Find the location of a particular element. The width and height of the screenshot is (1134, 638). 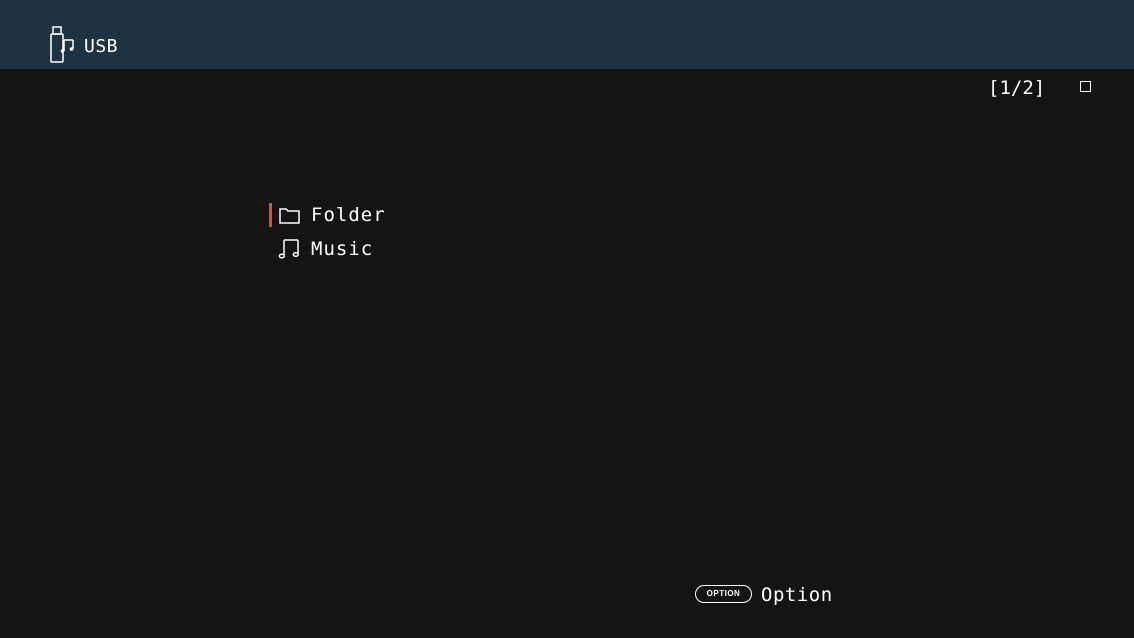

option-label: Option is located at coordinates (797, 595).